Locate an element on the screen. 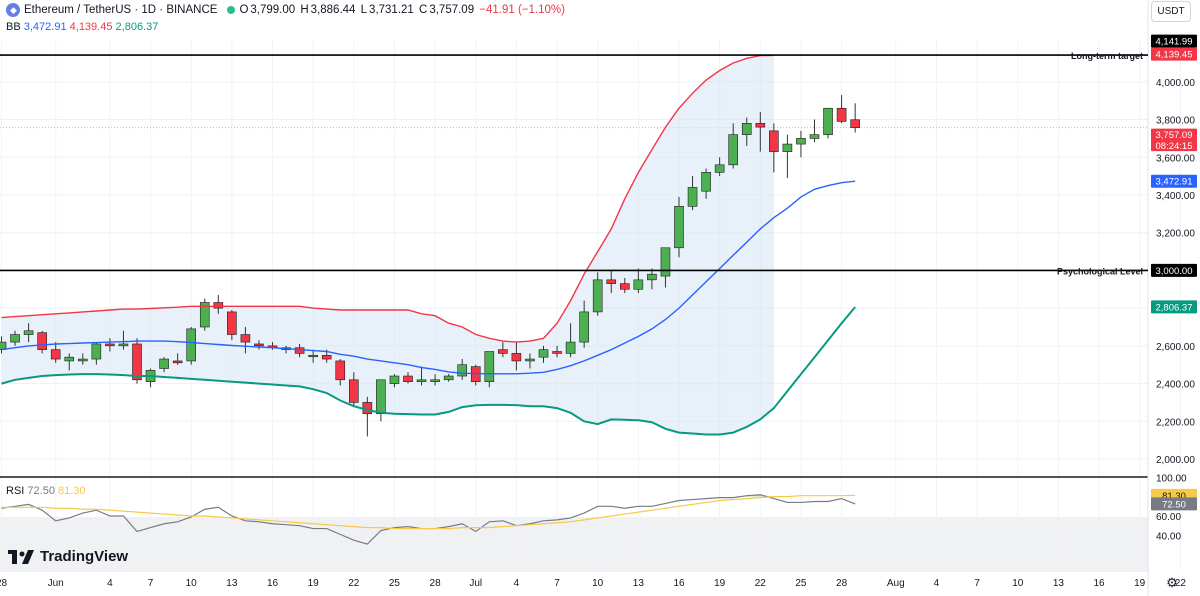 This screenshot has width=1200, height=596. rsi-tag: 72.50 is located at coordinates (1174, 504).